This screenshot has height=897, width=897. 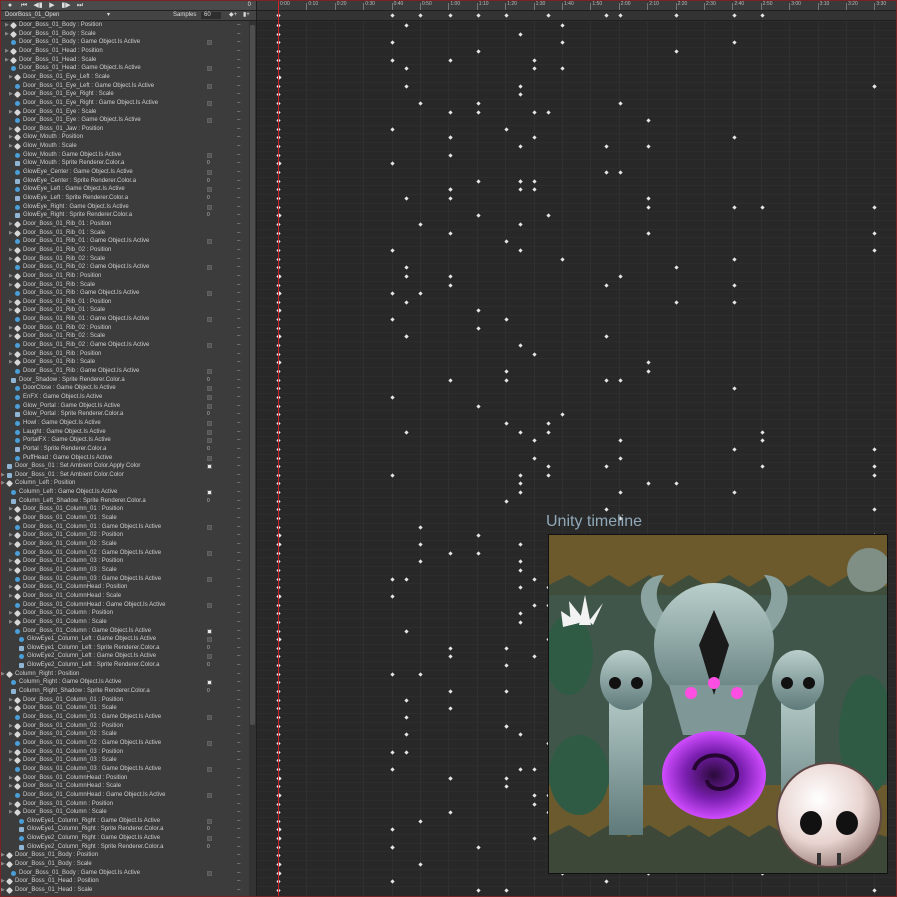 What do you see at coordinates (125, 259) in the screenshot?
I see `property-row: ▶ Door_Boss_01_Rib_02 : Scale –` at bounding box center [125, 259].